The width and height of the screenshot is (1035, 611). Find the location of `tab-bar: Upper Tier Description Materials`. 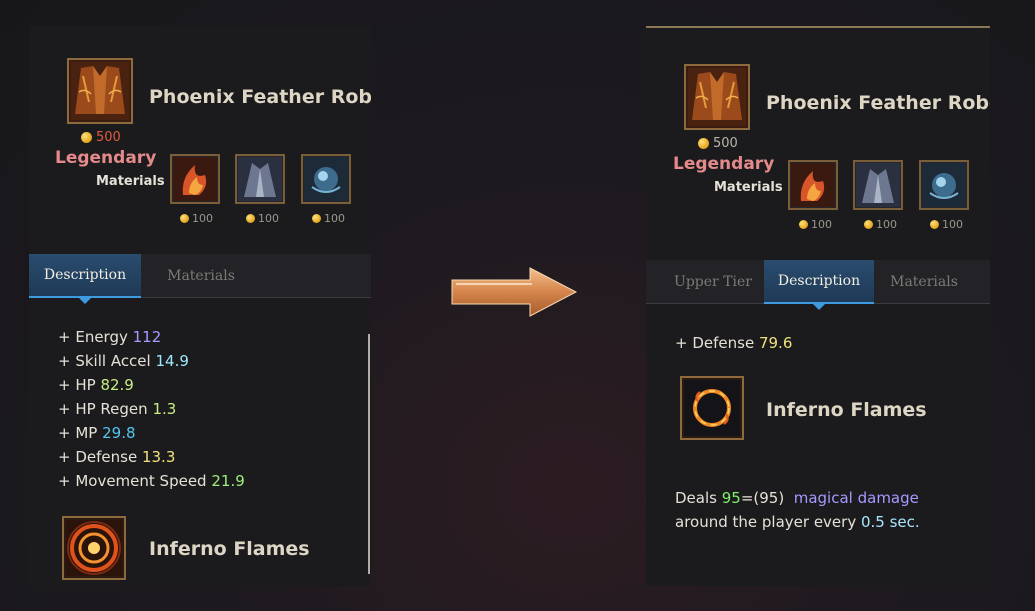

tab-bar: Upper Tier Description Materials is located at coordinates (818, 285).